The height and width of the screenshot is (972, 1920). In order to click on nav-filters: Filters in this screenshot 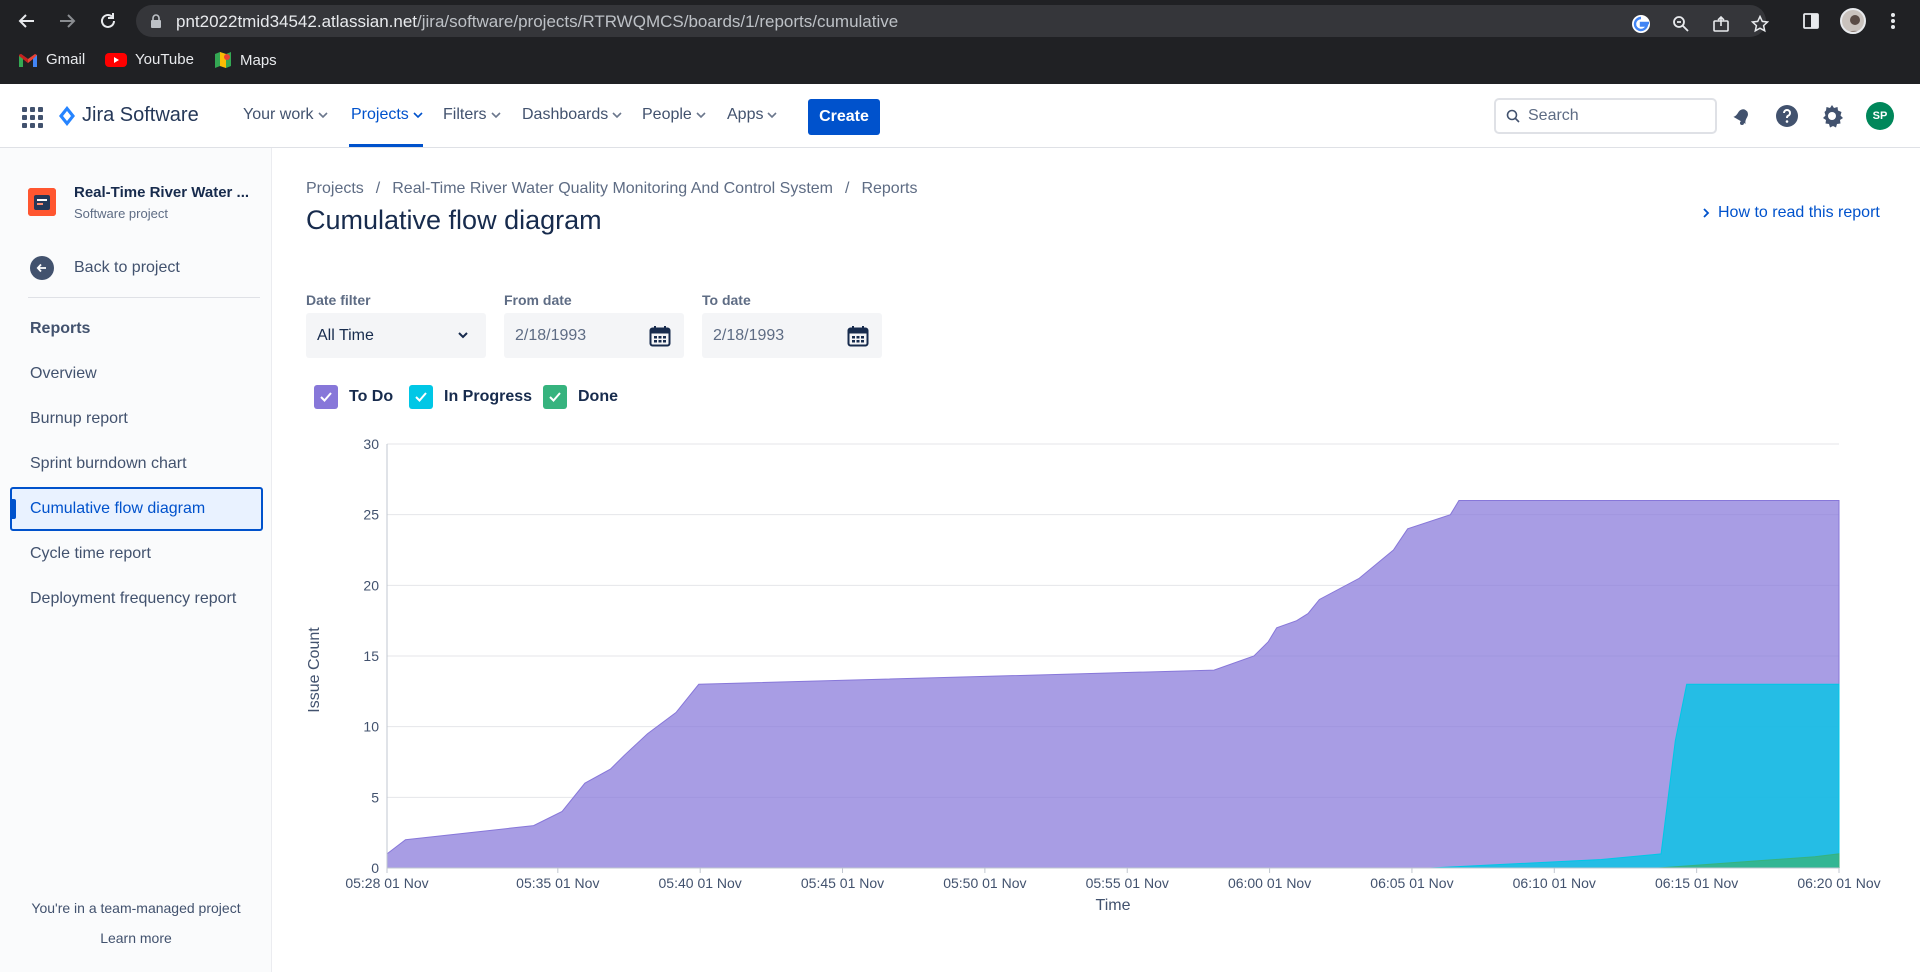, I will do `click(472, 115)`.